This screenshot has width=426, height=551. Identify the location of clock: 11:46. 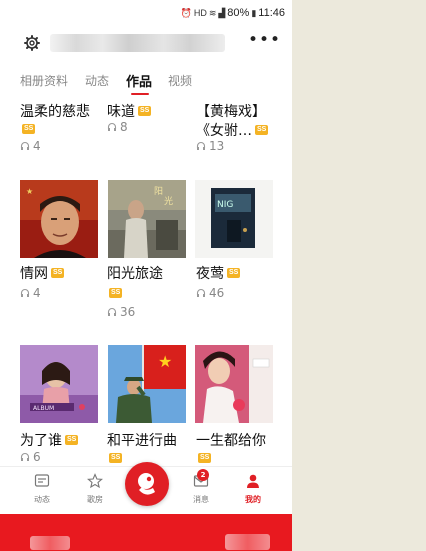
(271, 13).